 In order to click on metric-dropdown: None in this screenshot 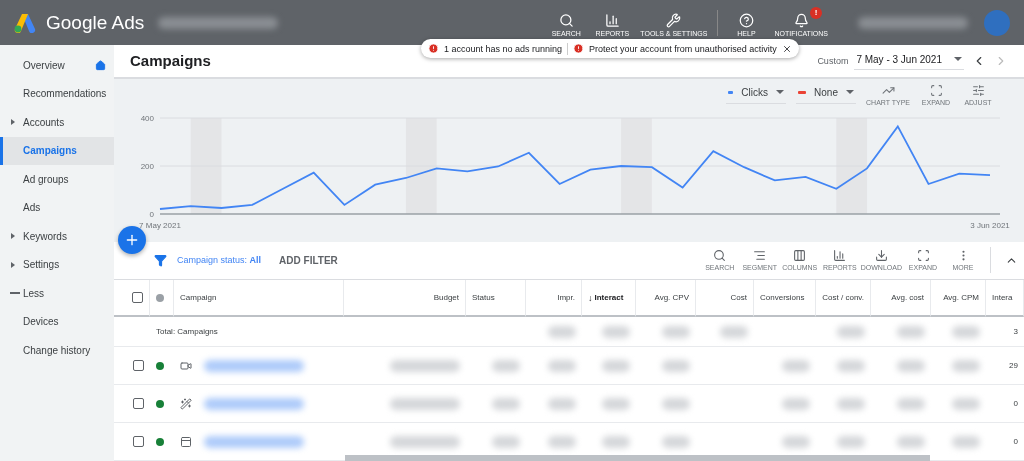, I will do `click(826, 93)`.